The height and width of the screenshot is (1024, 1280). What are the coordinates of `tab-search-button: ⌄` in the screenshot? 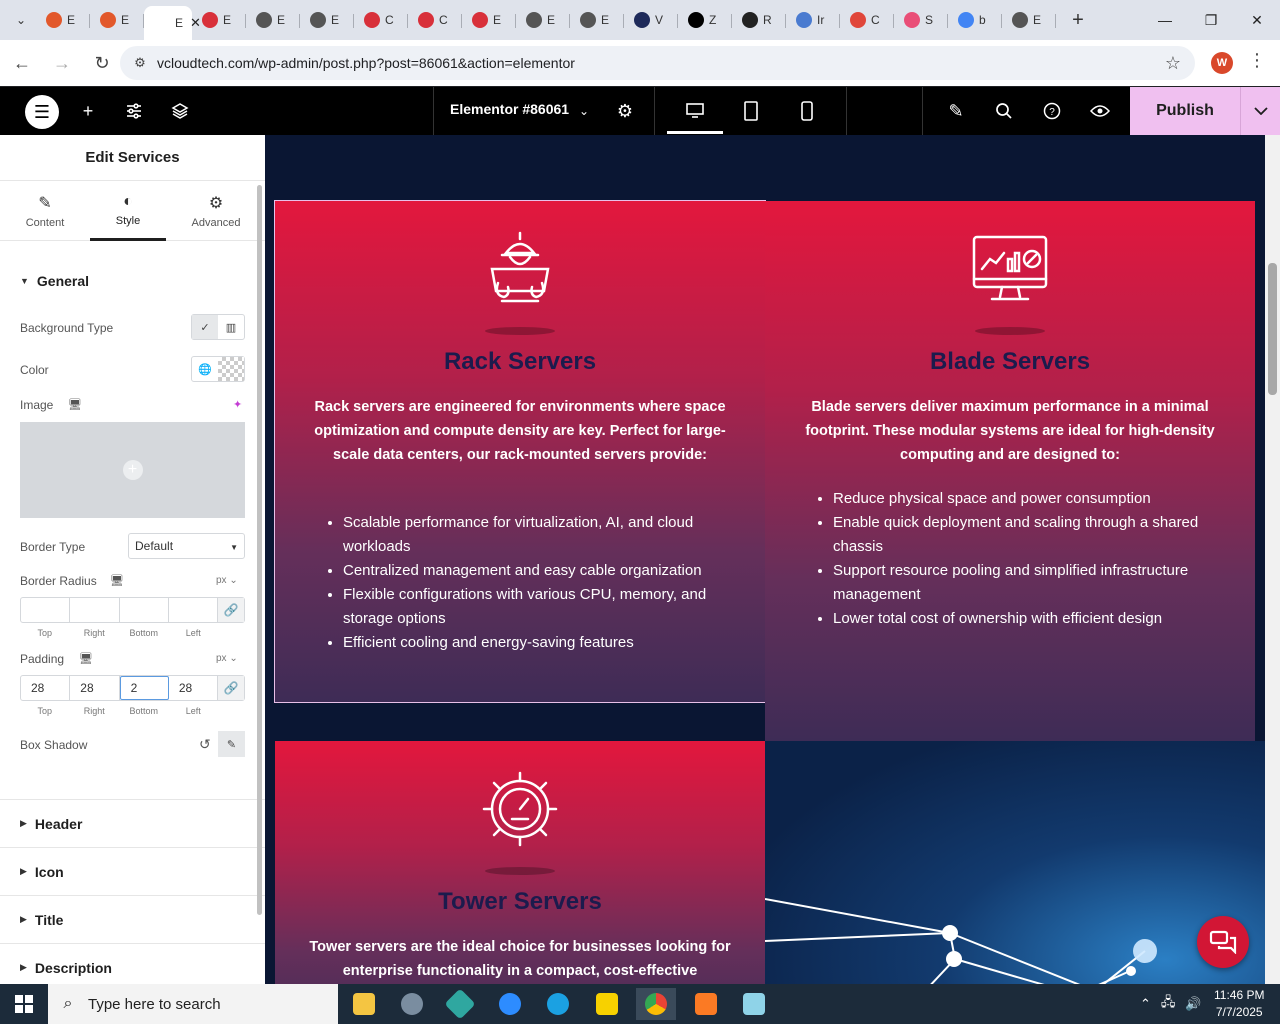 It's located at (21, 20).